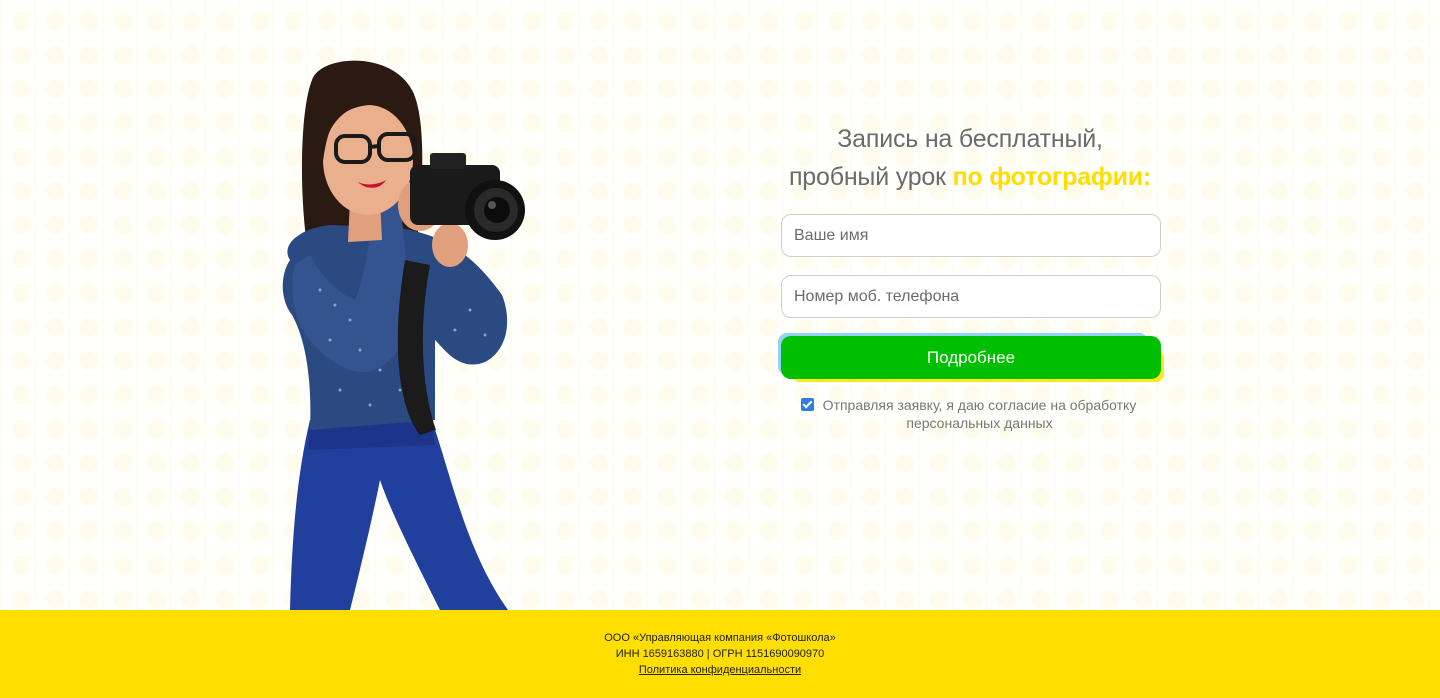 Image resolution: width=1440 pixels, height=698 pixels. What do you see at coordinates (403, 335) in the screenshot?
I see `photographer-illustration` at bounding box center [403, 335].